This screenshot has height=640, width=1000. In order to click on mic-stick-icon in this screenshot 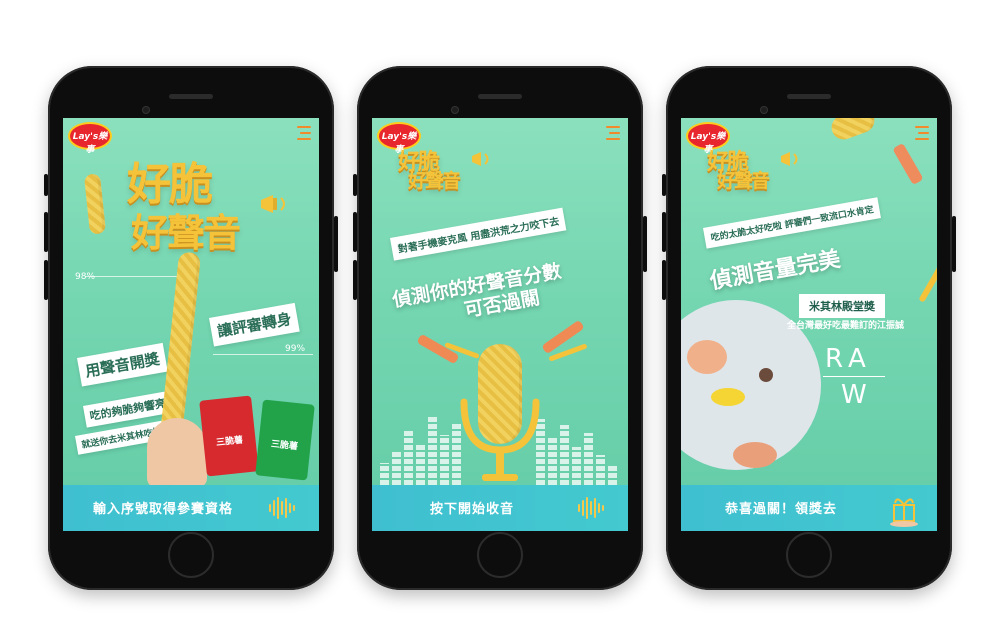, I will do `click(95, 204)`.